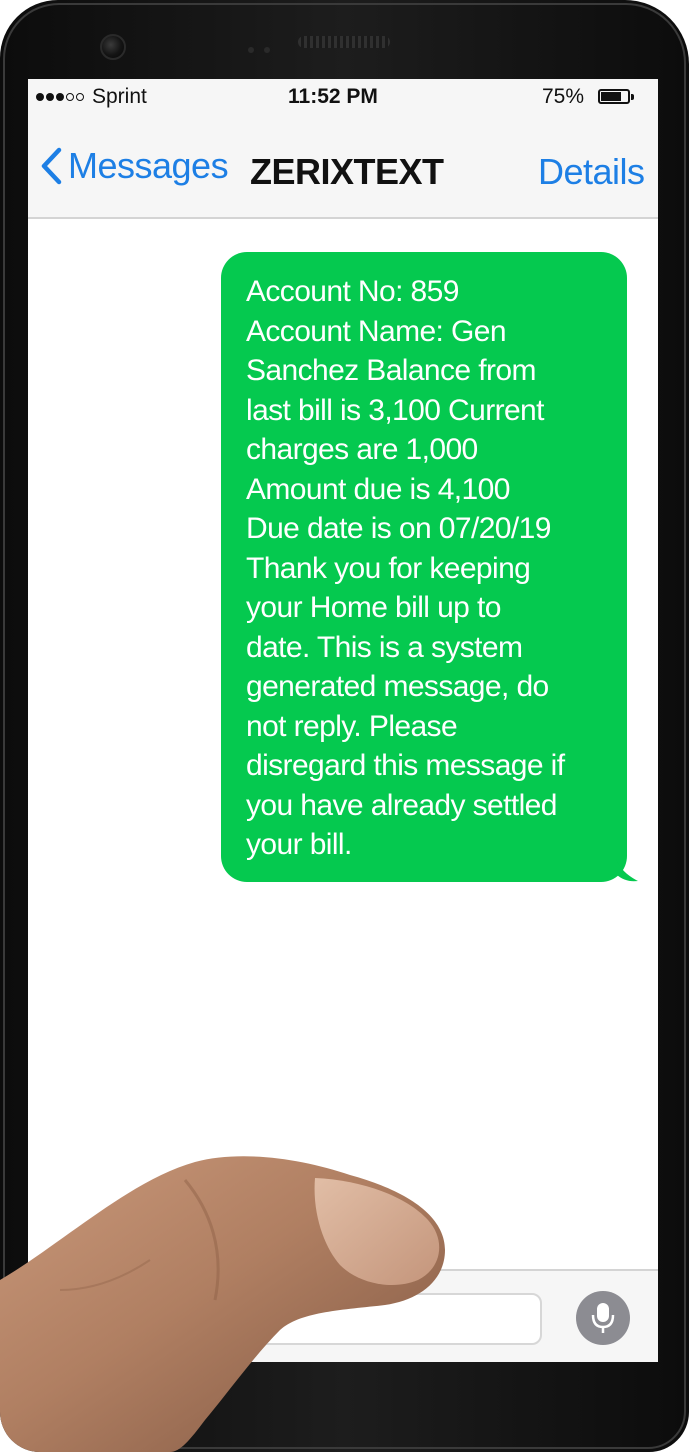  Describe the element at coordinates (113, 47) in the screenshot. I see `front-camera` at that location.